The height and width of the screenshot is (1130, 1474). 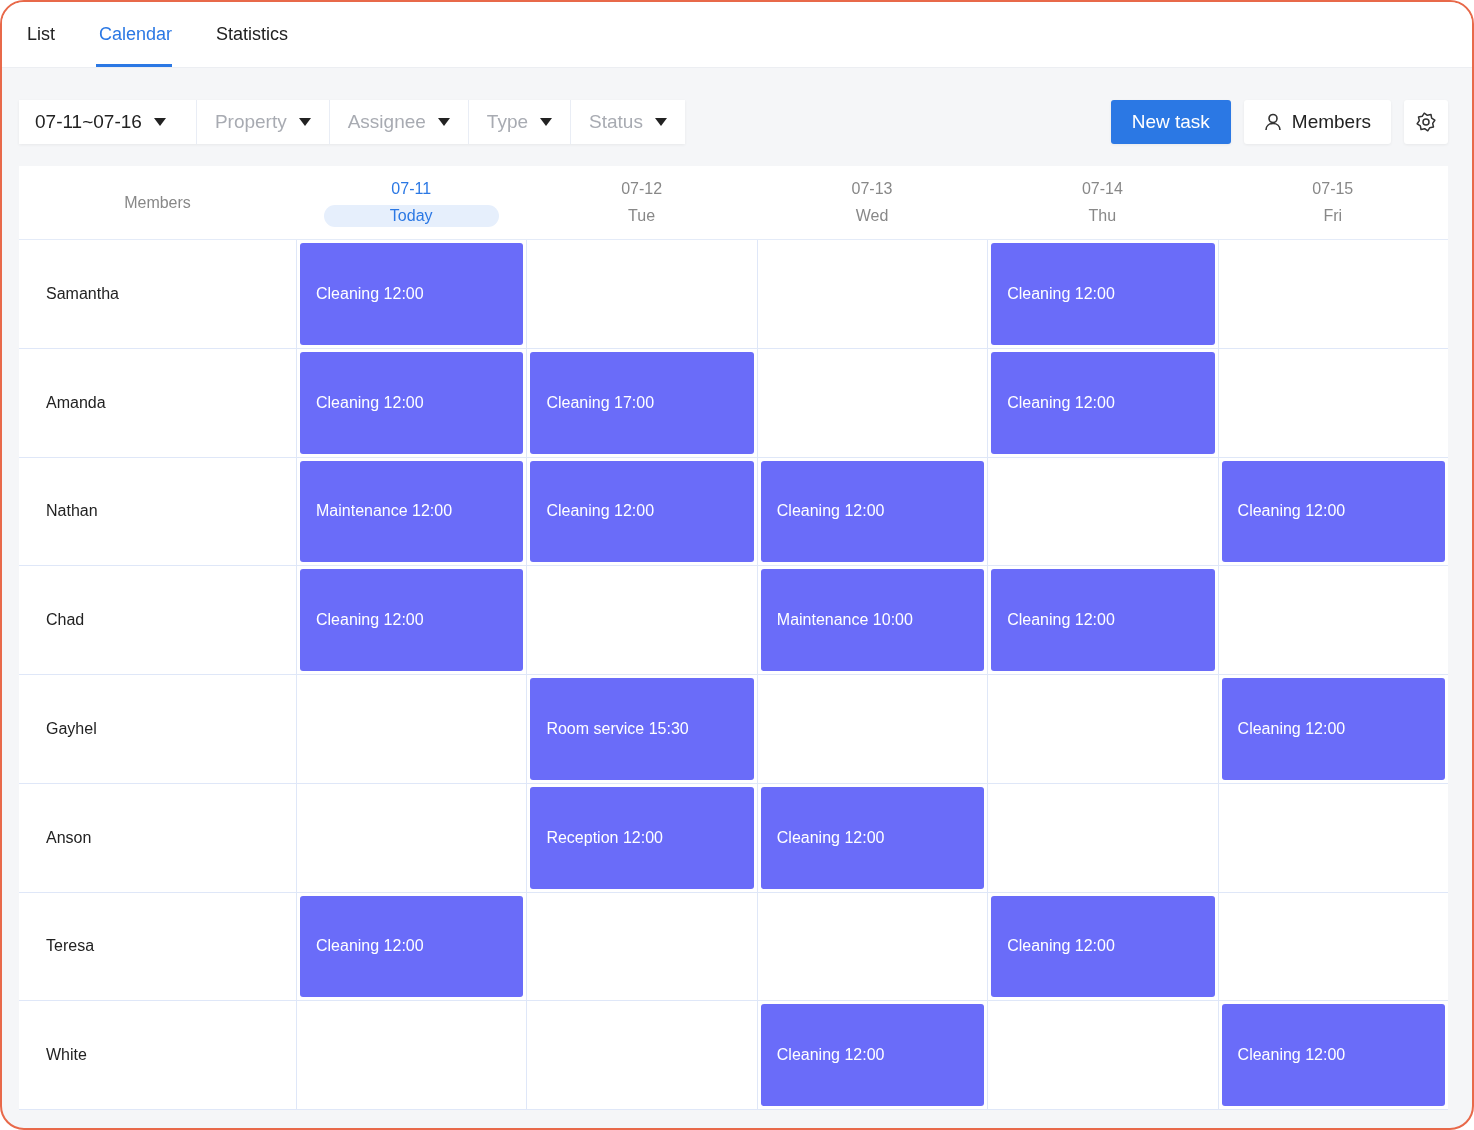 What do you see at coordinates (1317, 122) in the screenshot?
I see `members-button: Members` at bounding box center [1317, 122].